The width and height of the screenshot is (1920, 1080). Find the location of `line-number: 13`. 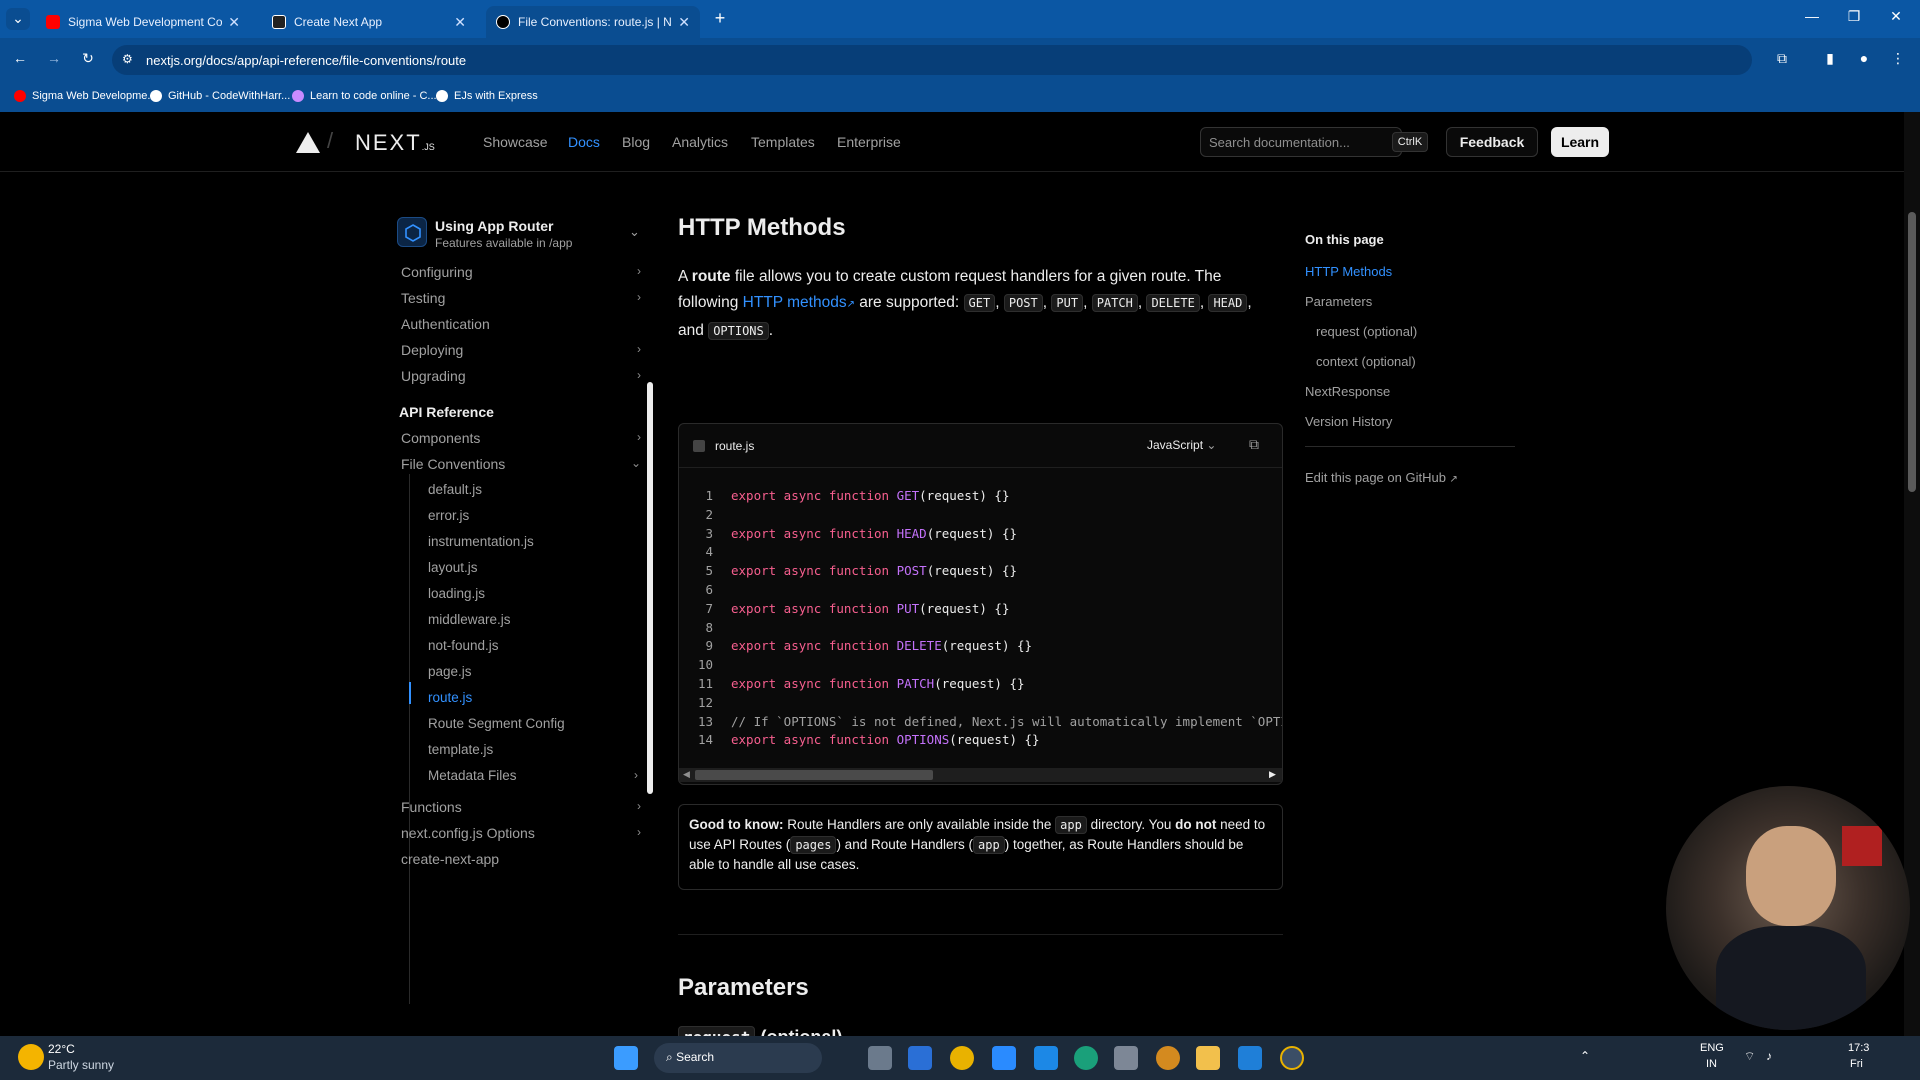

line-number: 13 is located at coordinates (705, 721).